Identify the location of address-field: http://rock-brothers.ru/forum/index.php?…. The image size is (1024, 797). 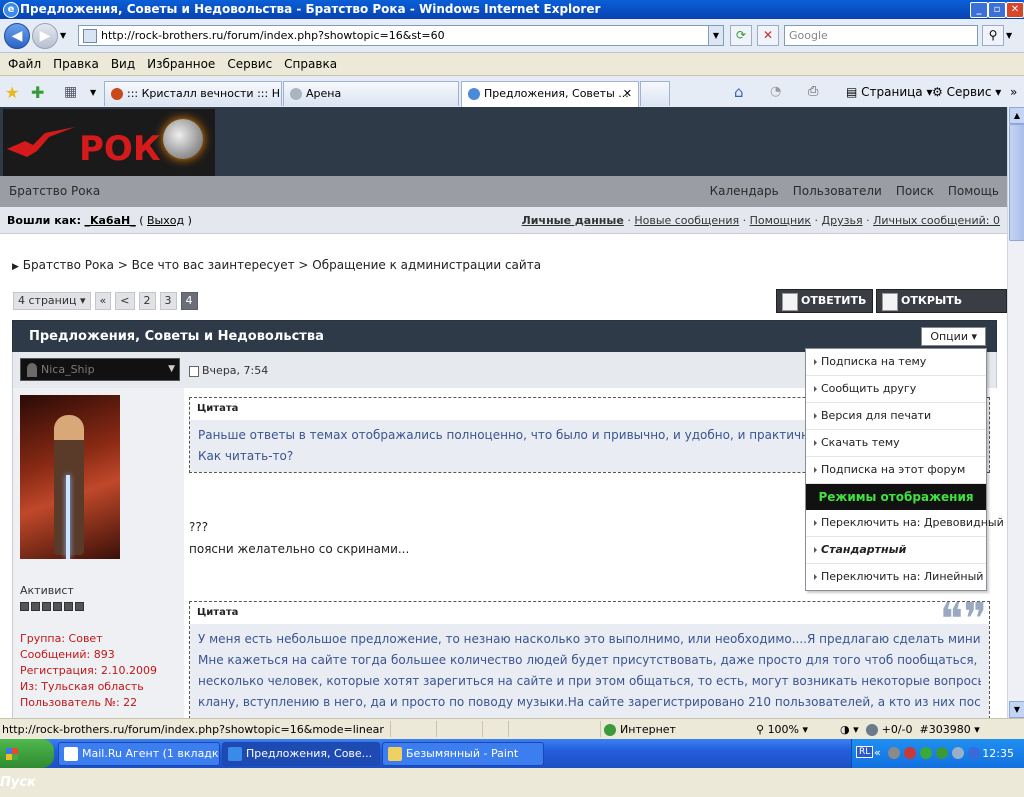
(401, 35).